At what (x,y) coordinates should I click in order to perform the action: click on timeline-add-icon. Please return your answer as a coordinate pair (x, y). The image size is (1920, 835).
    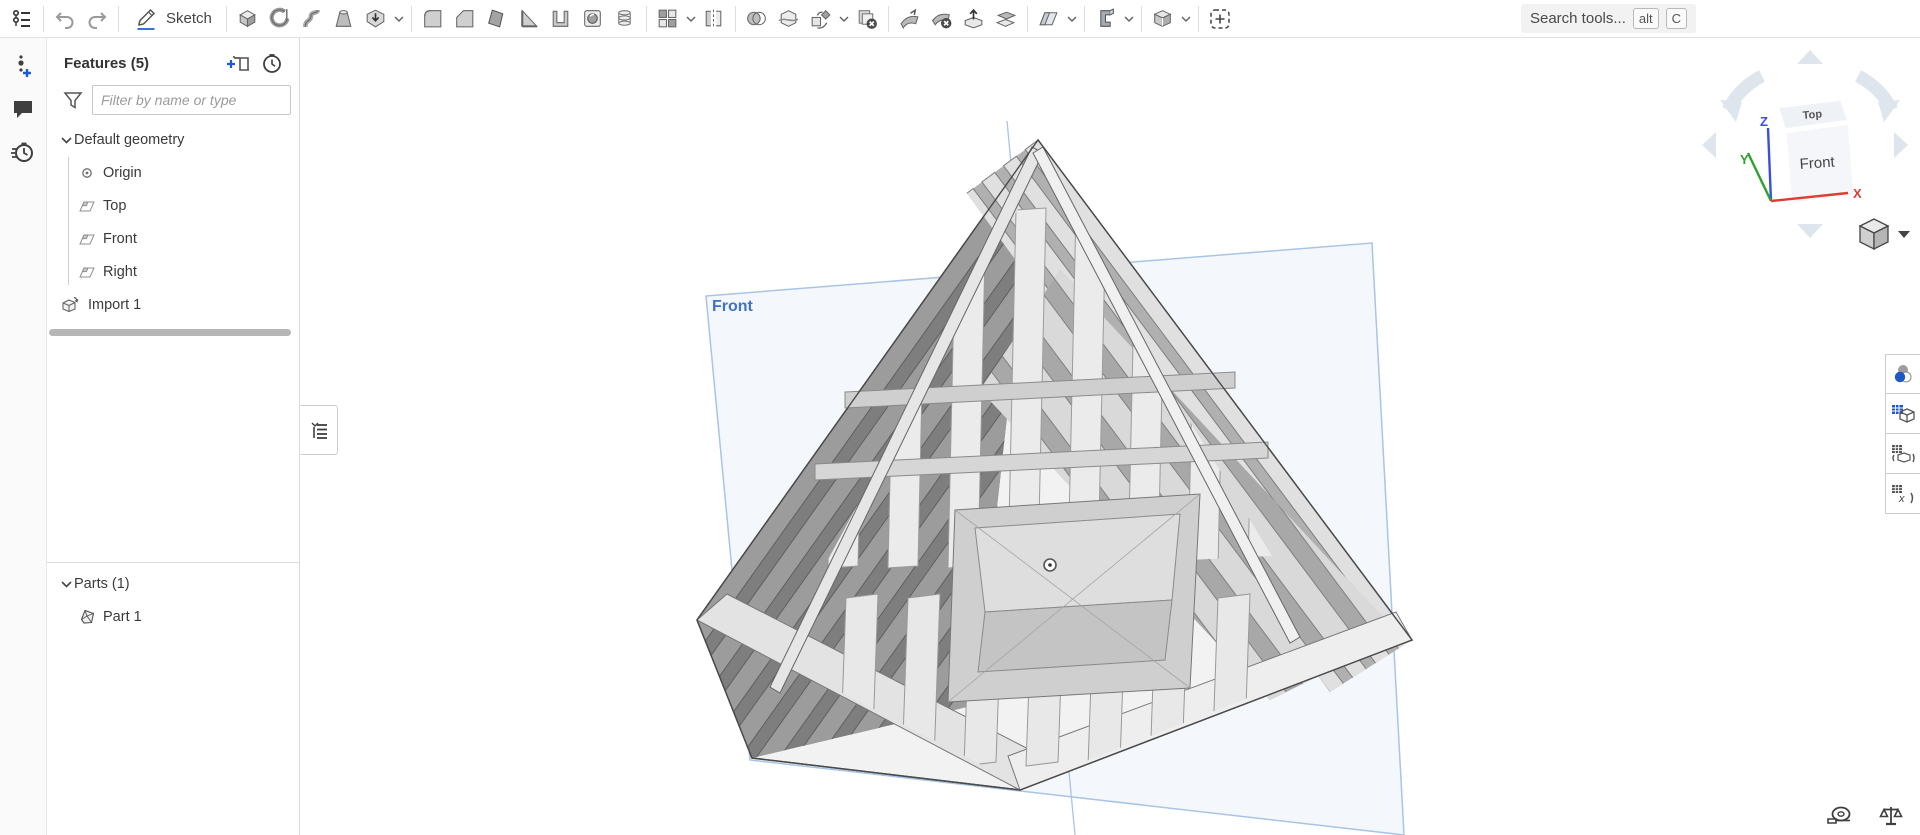
    Looking at the image, I should click on (24, 66).